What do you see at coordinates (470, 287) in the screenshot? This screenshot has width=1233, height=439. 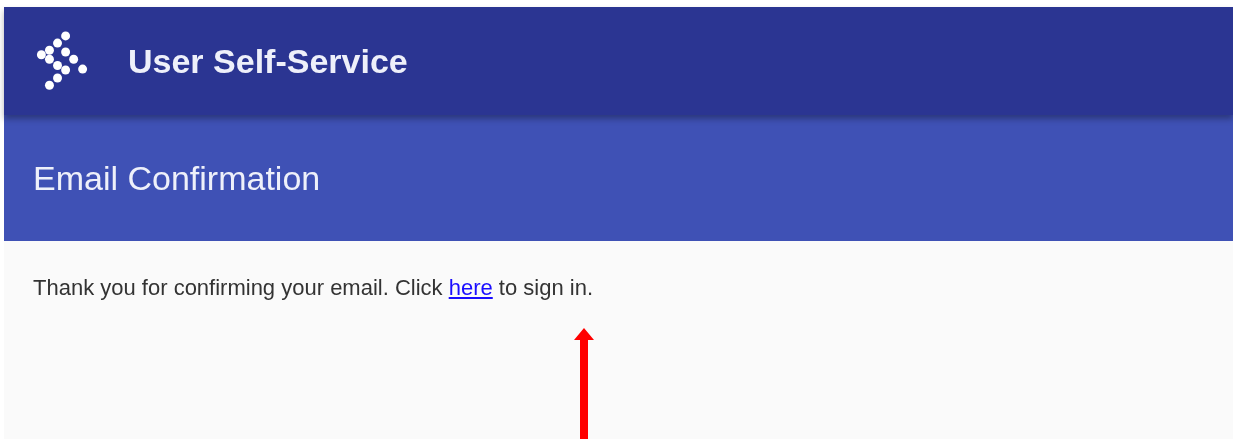 I see `sign-in-link: here` at bounding box center [470, 287].